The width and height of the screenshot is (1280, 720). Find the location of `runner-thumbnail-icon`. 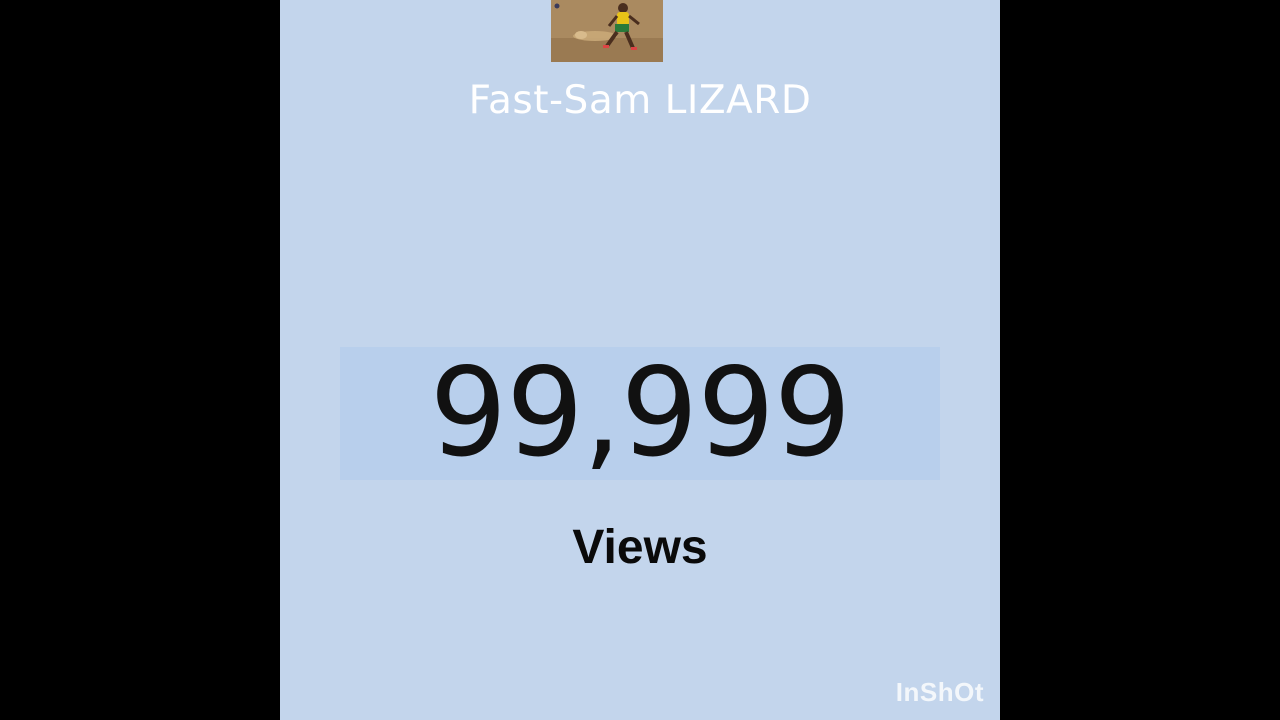

runner-thumbnail-icon is located at coordinates (607, 31).